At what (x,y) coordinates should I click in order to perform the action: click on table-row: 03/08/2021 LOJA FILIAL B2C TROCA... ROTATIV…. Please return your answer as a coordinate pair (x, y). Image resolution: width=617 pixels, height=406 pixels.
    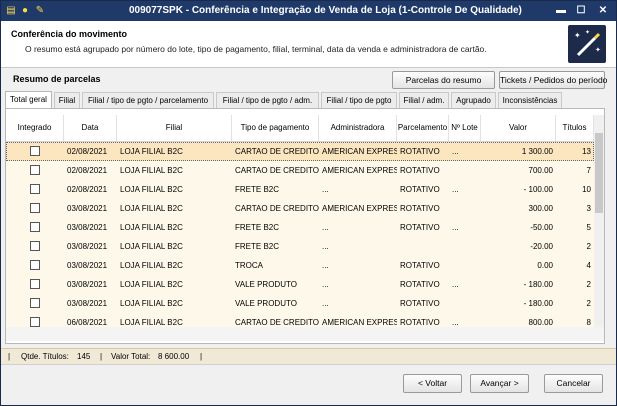
    Looking at the image, I should click on (300, 265).